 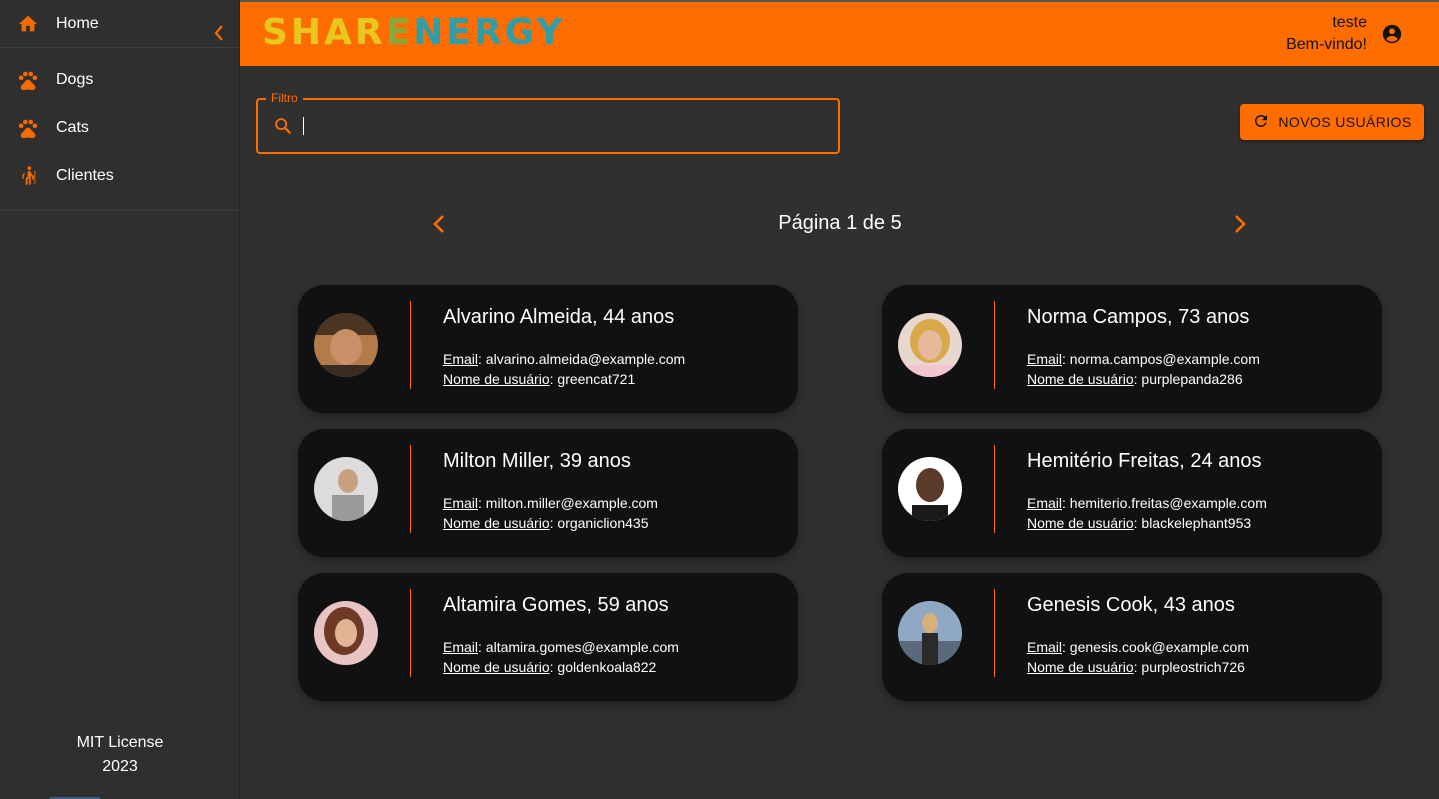 I want to click on account-circle-icon, so click(x=1392, y=34).